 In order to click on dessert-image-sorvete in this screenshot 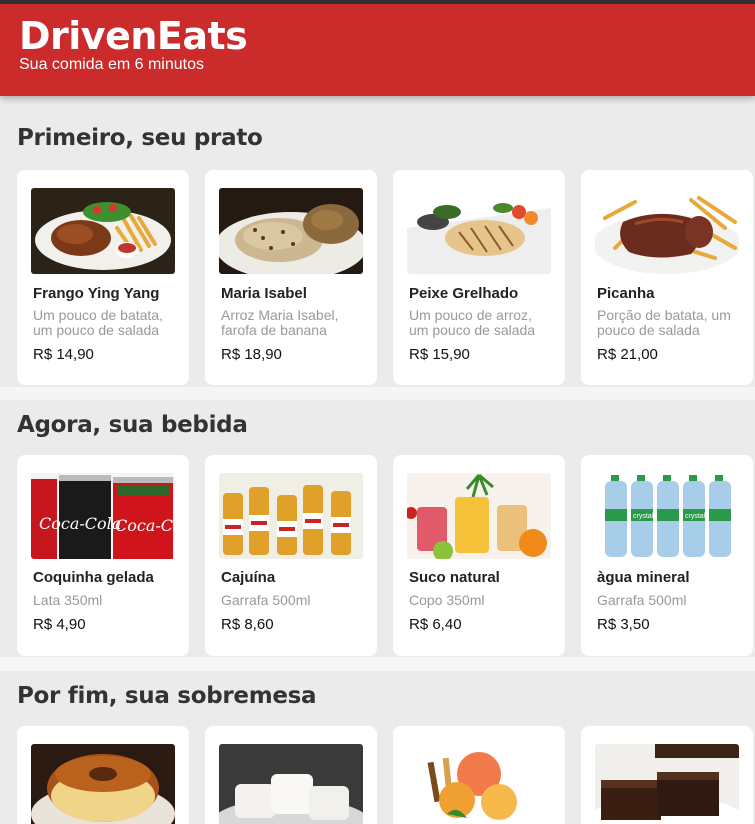, I will do `click(479, 784)`.